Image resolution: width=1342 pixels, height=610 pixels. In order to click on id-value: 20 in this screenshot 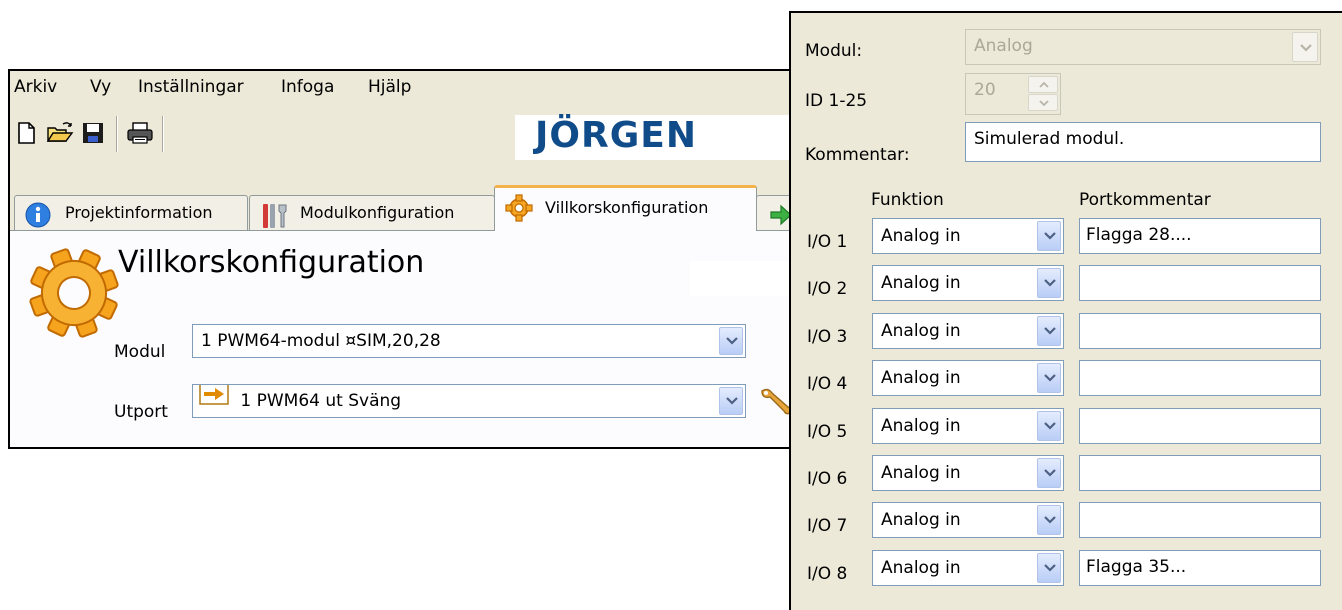, I will do `click(985, 90)`.